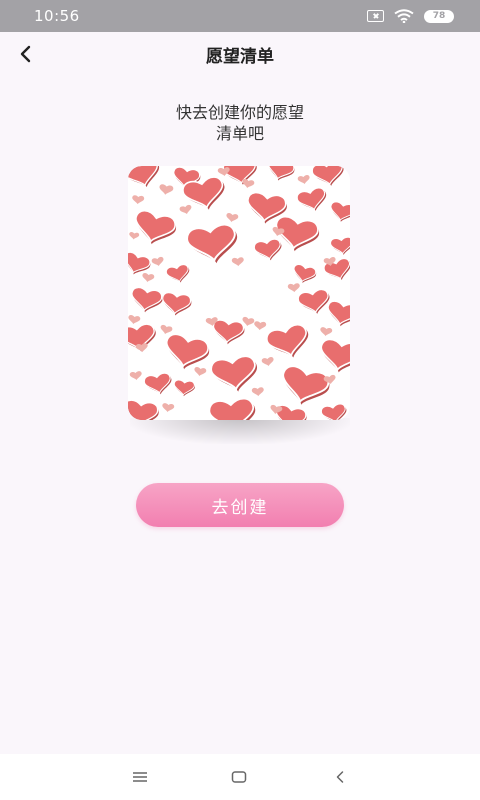  Describe the element at coordinates (57, 16) in the screenshot. I see `status-time: 10:56` at that location.